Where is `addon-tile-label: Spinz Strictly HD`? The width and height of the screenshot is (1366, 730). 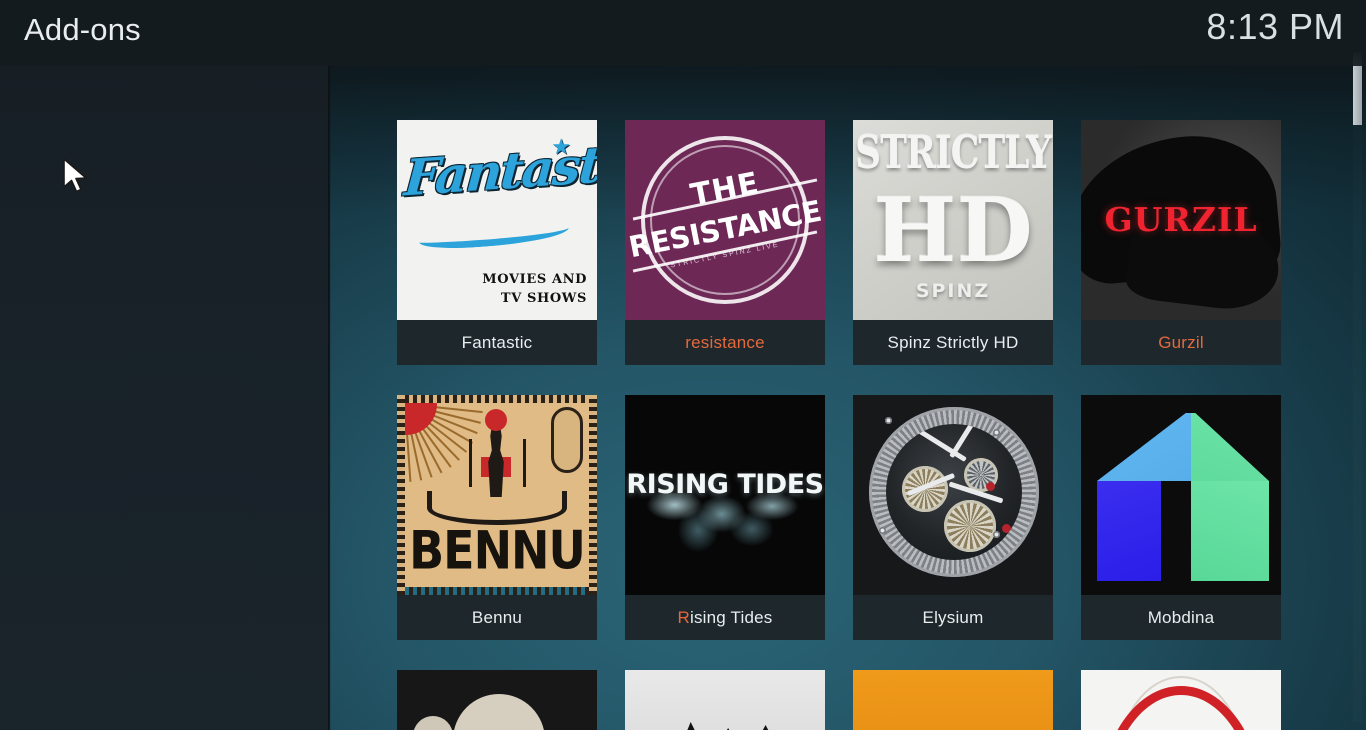 addon-tile-label: Spinz Strictly HD is located at coordinates (953, 342).